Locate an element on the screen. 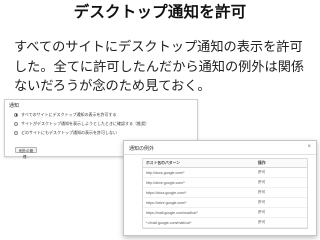 The height and width of the screenshot is (240, 320). radio-allow-all: すべてのサイトにデスクトップ通知の表示を許可する is located at coordinates (65, 114).